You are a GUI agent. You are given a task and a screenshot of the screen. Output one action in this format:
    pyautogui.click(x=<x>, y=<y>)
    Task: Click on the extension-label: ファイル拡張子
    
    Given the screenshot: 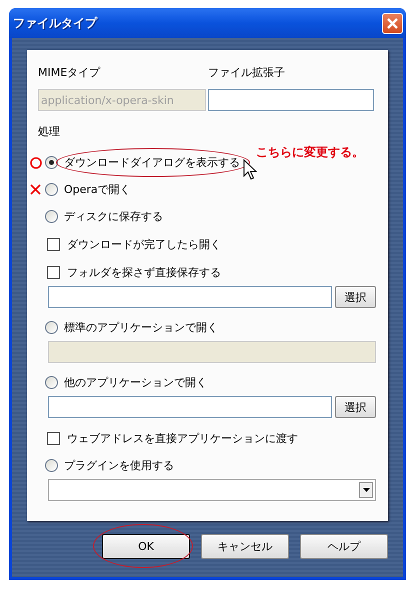 What is the action you would take?
    pyautogui.click(x=246, y=72)
    